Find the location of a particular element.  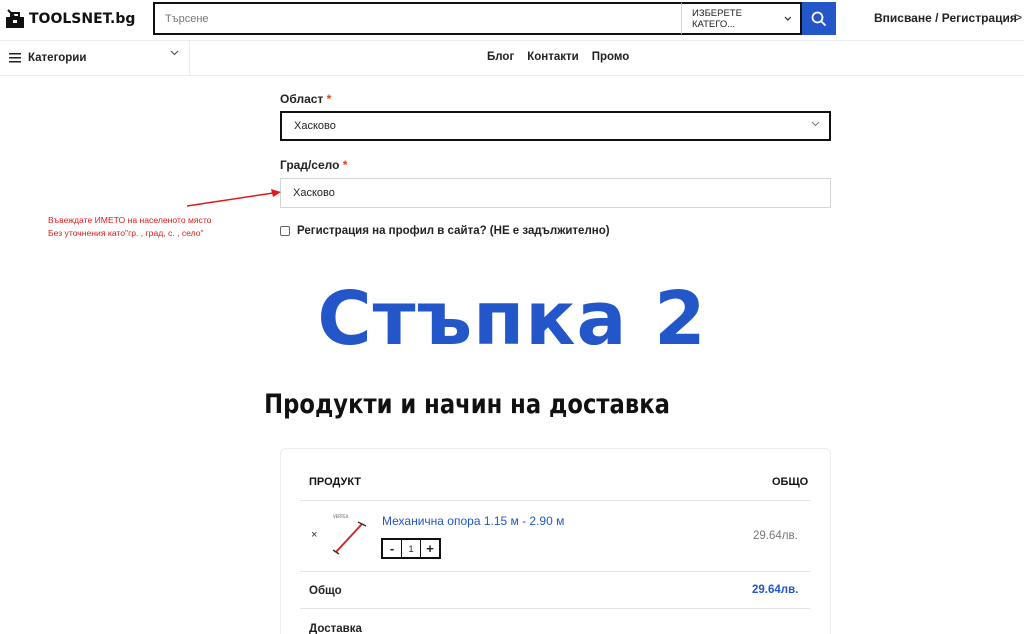

city-label-text: Град/село is located at coordinates (310, 165).